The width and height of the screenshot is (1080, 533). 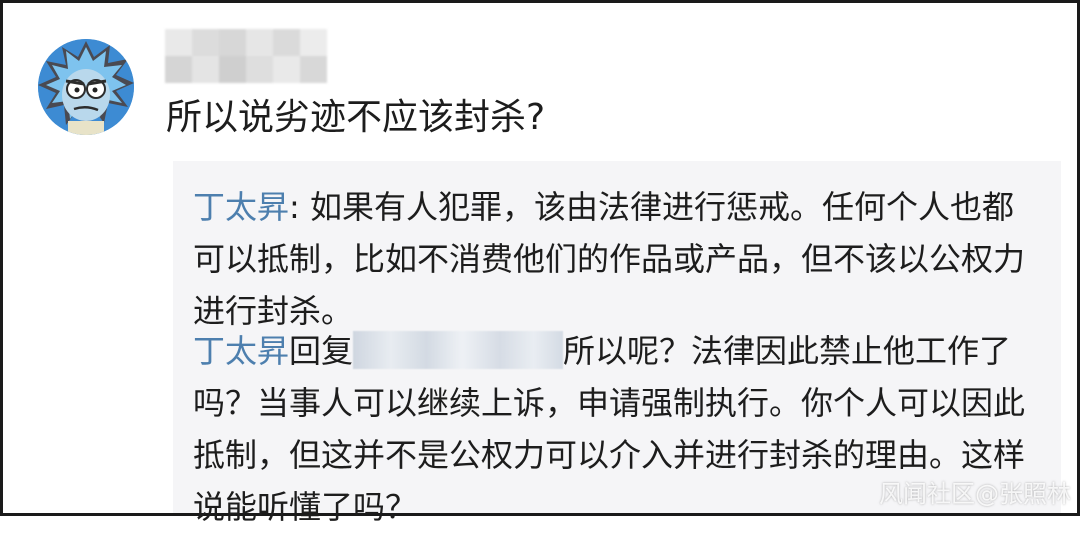 I want to click on masked-username, so click(x=458, y=350).